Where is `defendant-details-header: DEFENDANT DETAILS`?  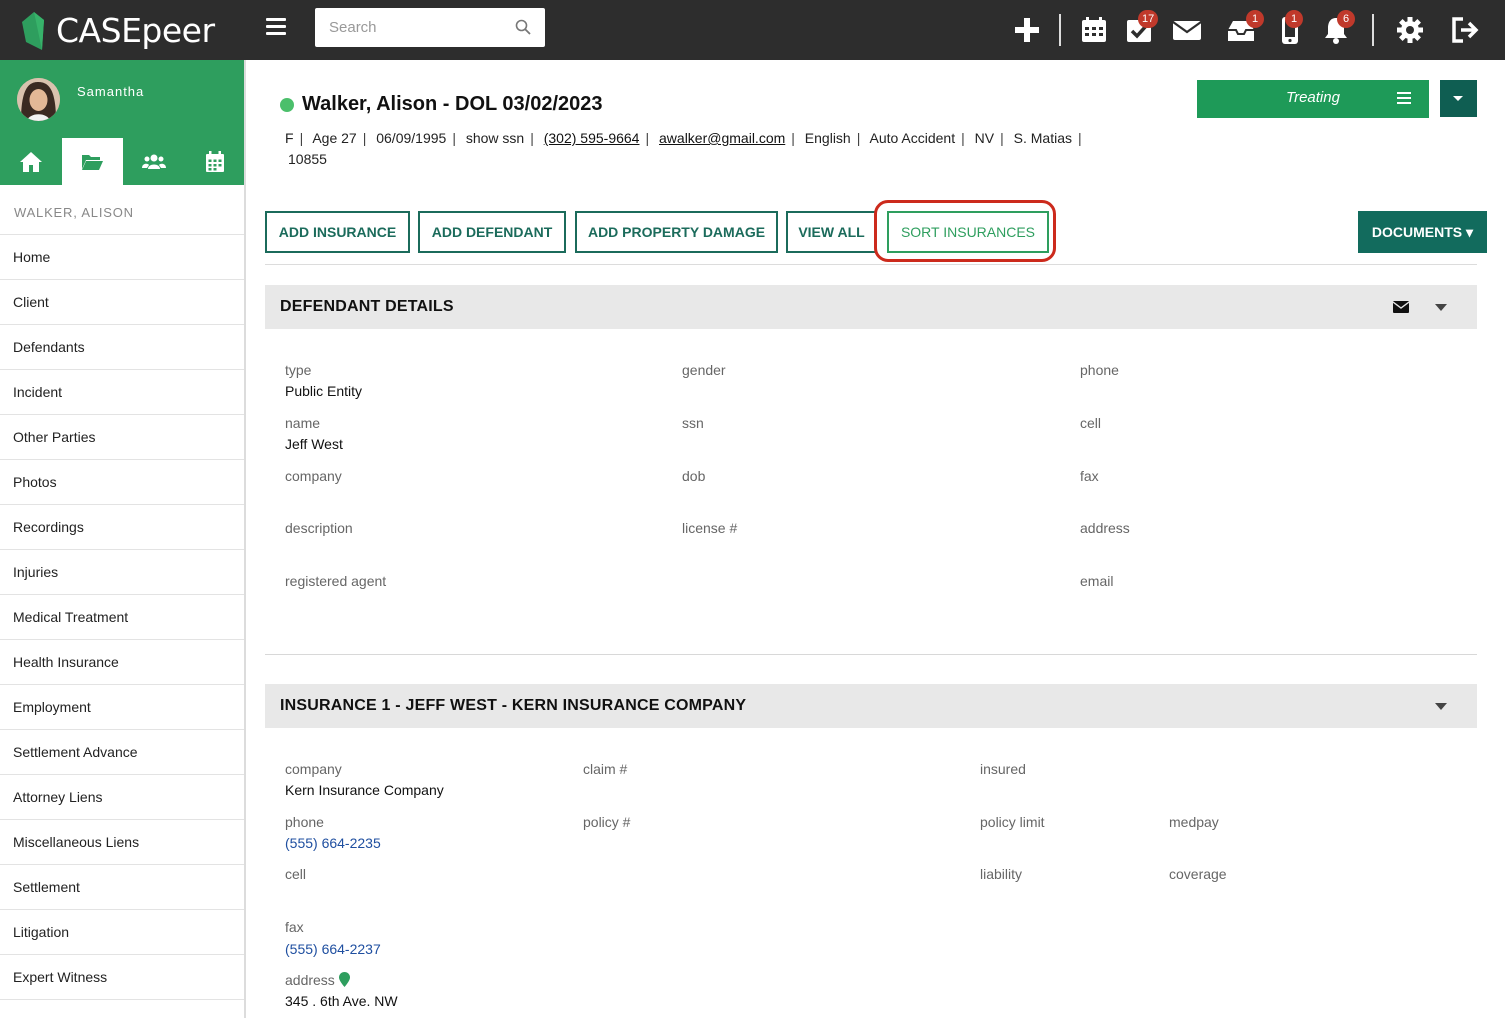
defendant-details-header: DEFENDANT DETAILS is located at coordinates (871, 307).